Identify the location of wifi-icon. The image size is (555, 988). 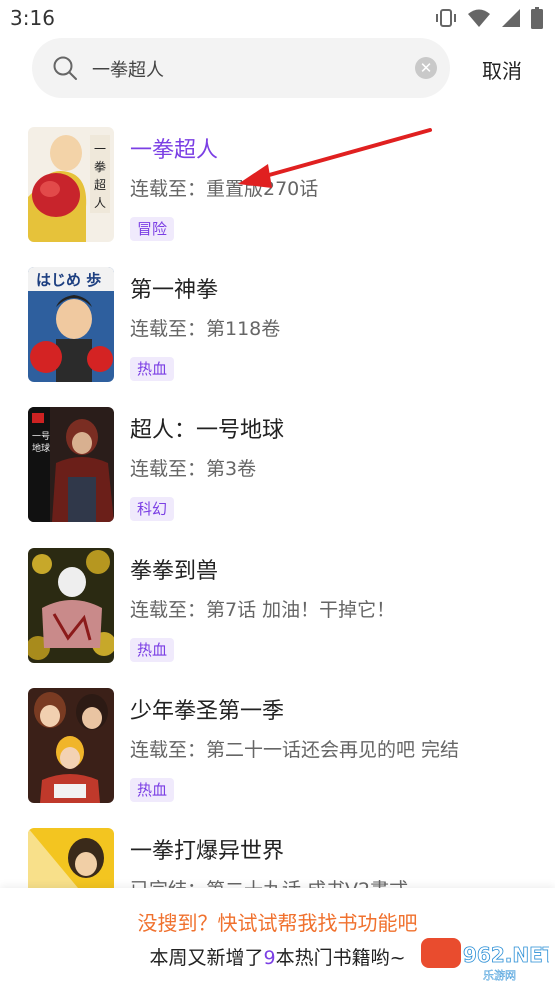
(479, 18).